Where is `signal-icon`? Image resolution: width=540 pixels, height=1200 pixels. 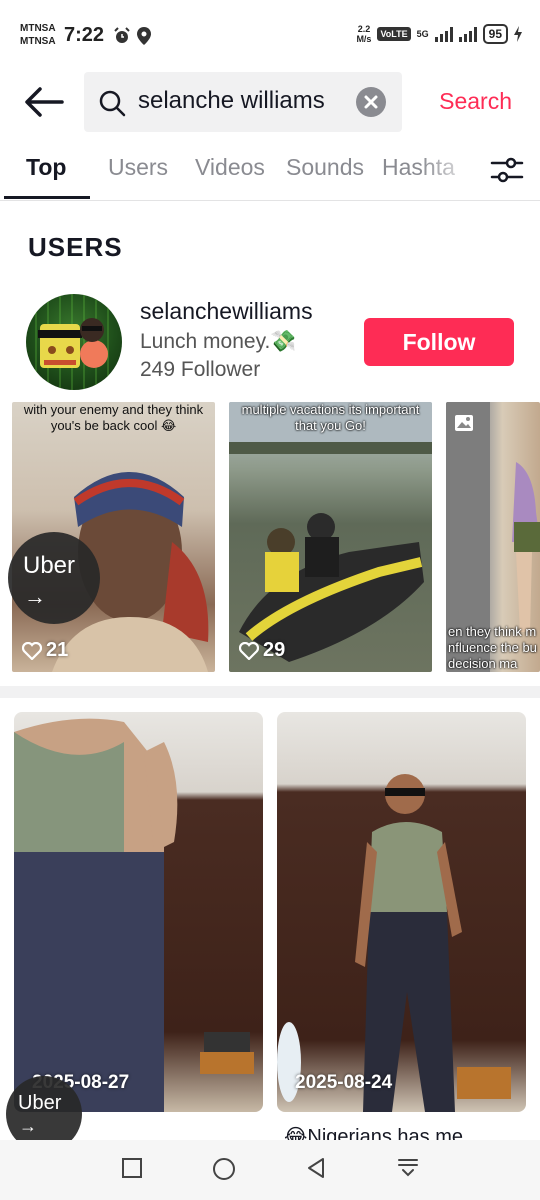
signal-icon is located at coordinates (443, 34).